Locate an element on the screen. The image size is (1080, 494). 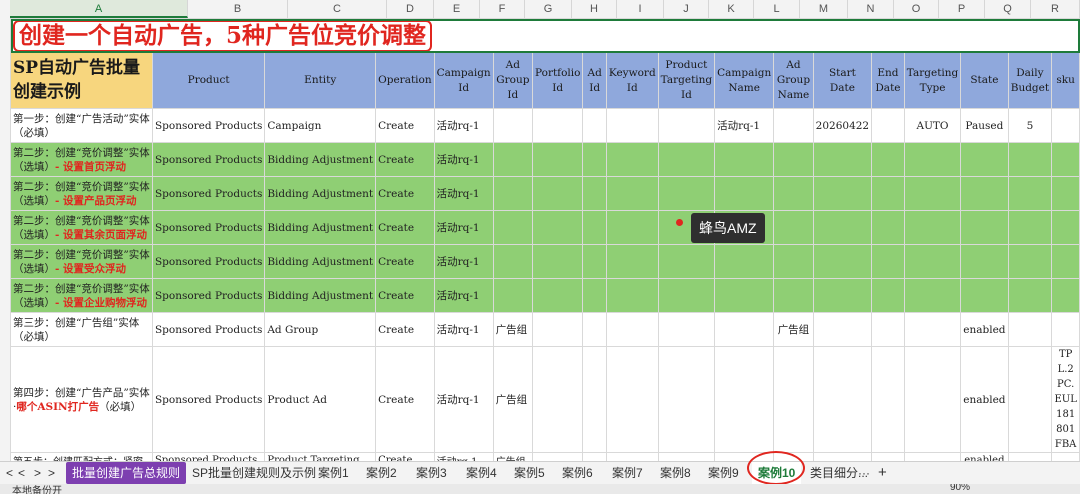
cell-p: Paused is located at coordinates (984, 125).